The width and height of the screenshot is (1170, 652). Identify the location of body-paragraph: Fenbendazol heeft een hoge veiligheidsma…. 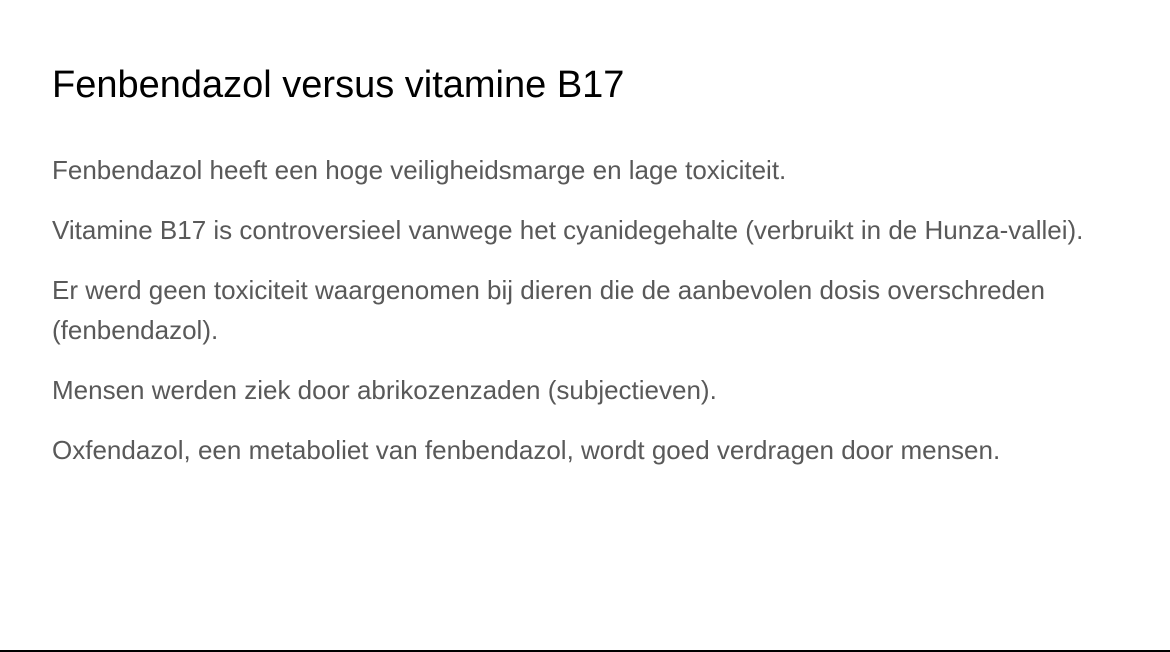
(419, 170).